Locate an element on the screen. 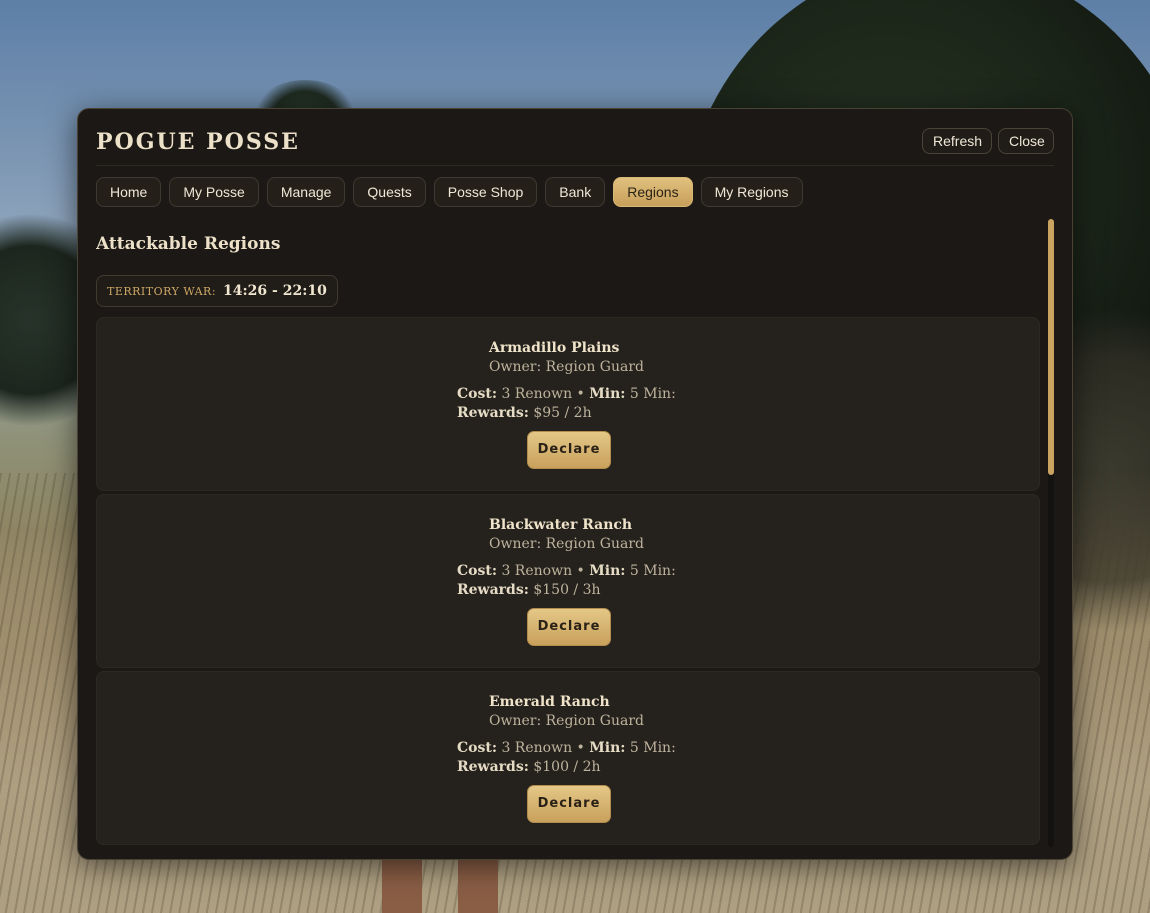 The height and width of the screenshot is (913, 1150). section-title: Attackable Regions is located at coordinates (188, 244).